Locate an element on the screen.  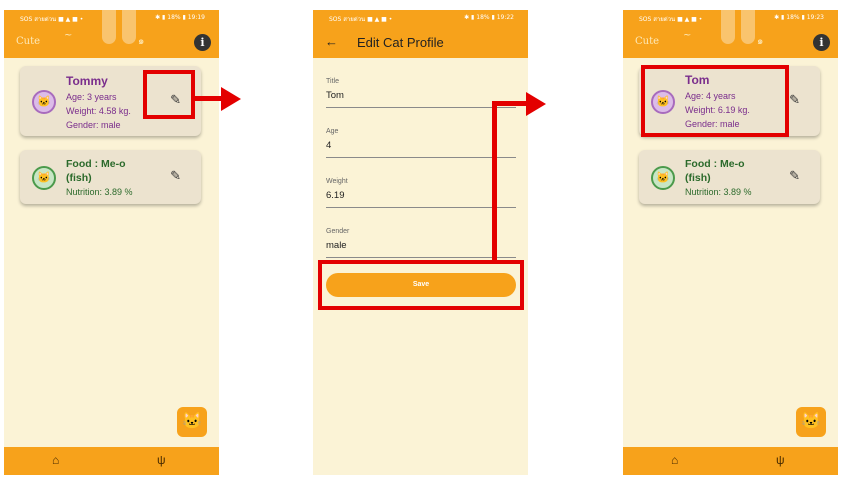
edit-button-highlight is located at coordinates (169, 94).